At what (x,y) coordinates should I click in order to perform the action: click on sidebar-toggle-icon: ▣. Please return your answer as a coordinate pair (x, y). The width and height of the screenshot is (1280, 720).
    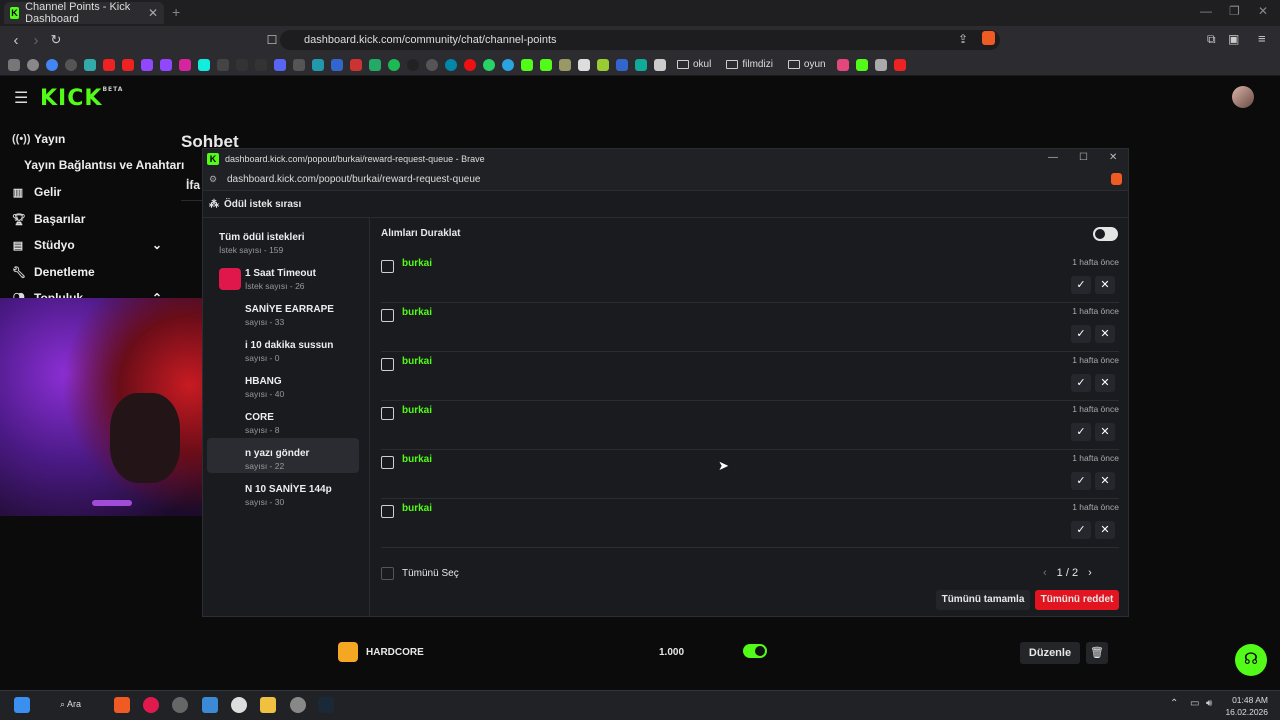
    Looking at the image, I should click on (1233, 39).